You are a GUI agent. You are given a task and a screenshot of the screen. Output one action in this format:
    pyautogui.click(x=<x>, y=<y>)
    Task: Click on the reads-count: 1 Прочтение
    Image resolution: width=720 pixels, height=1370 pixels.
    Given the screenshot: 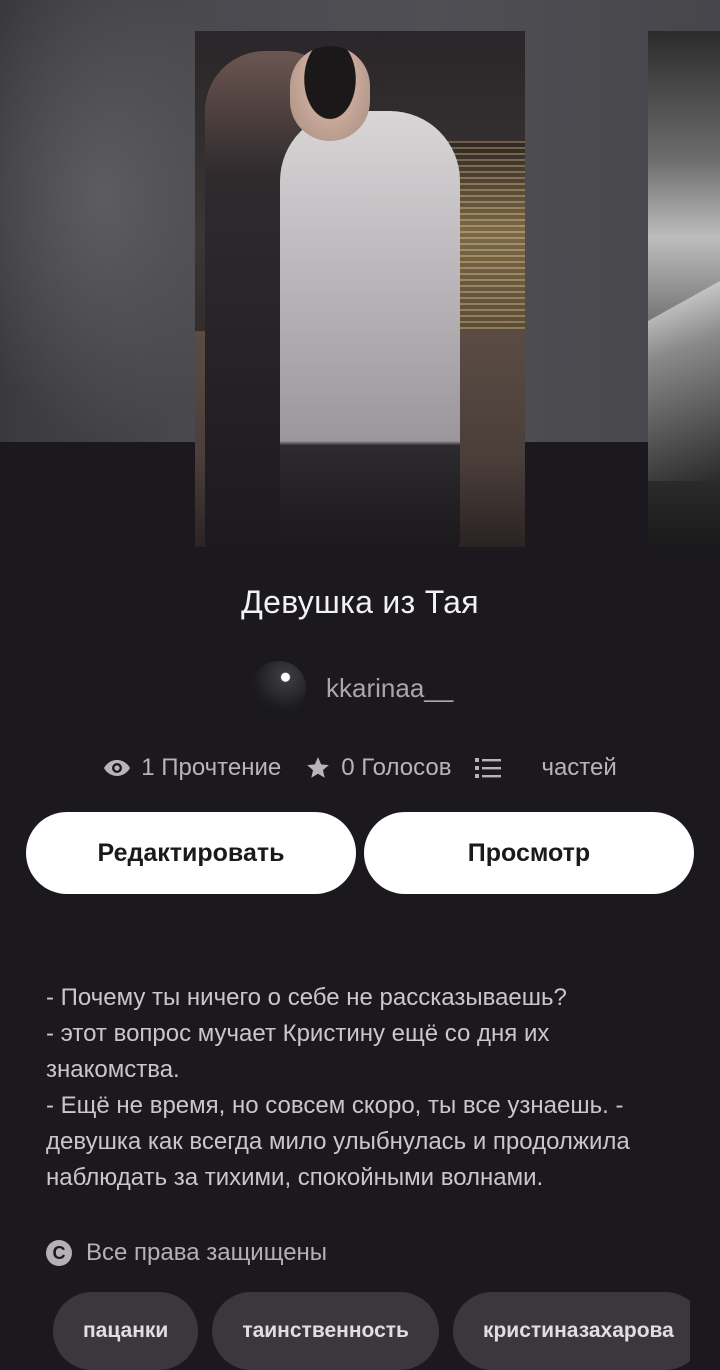 What is the action you would take?
    pyautogui.click(x=211, y=767)
    